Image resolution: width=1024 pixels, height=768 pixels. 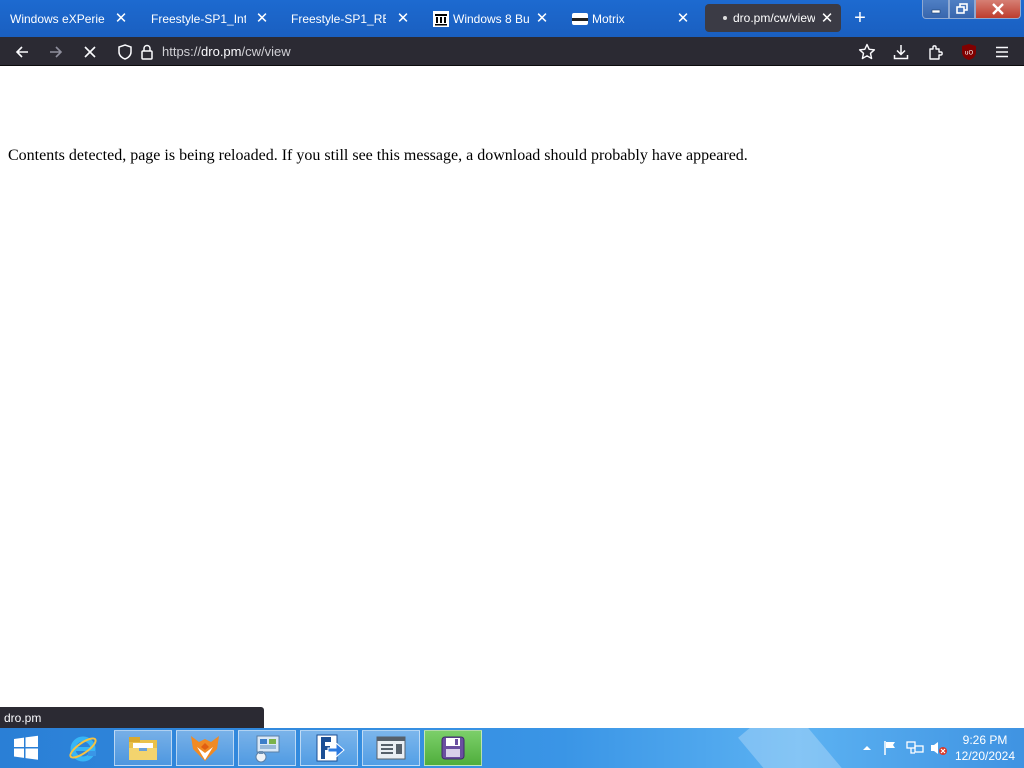 I want to click on address-bar: https://dro.pm/cw/view, so click(x=226, y=51).